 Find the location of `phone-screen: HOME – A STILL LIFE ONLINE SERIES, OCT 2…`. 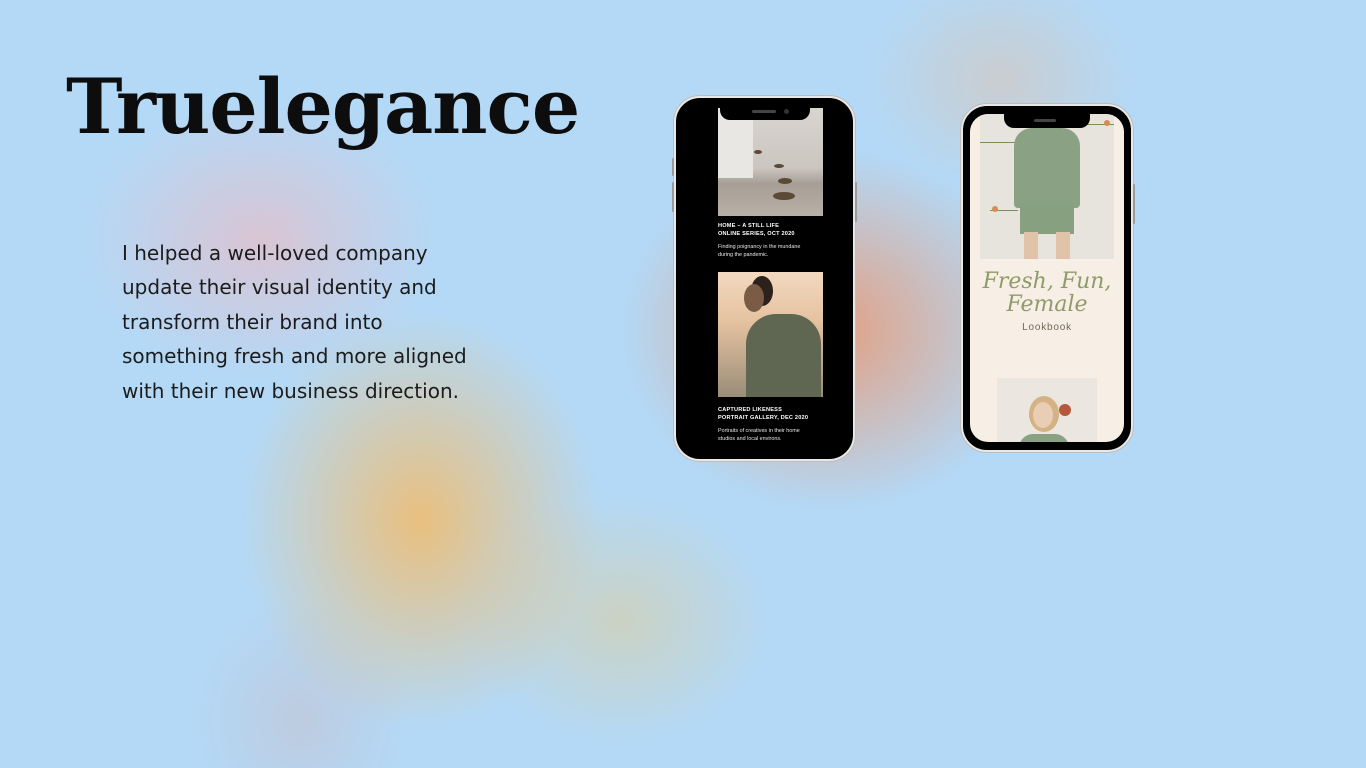

phone-screen: HOME – A STILL LIFE ONLINE SERIES, OCT 2… is located at coordinates (764, 278).